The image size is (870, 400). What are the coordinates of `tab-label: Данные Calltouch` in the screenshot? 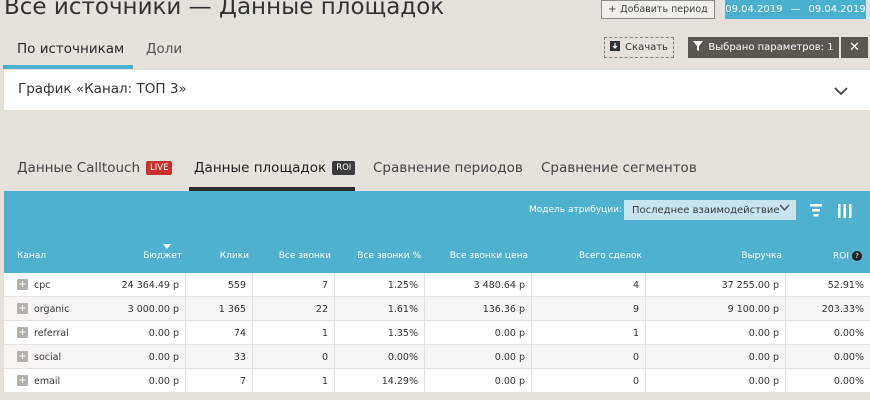 It's located at (79, 168).